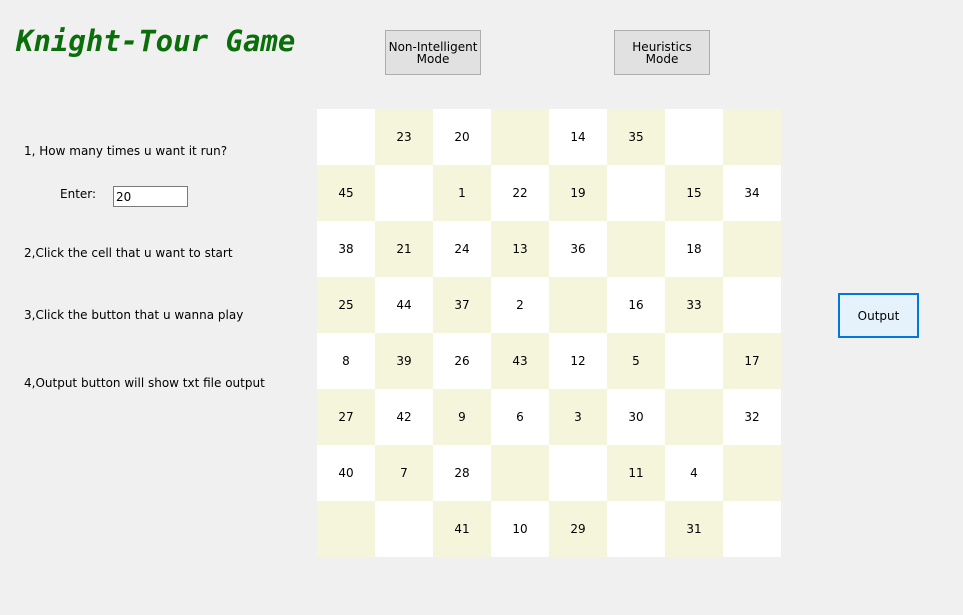 This screenshot has width=963, height=615. What do you see at coordinates (578, 193) in the screenshot?
I see `board-cell: 19` at bounding box center [578, 193].